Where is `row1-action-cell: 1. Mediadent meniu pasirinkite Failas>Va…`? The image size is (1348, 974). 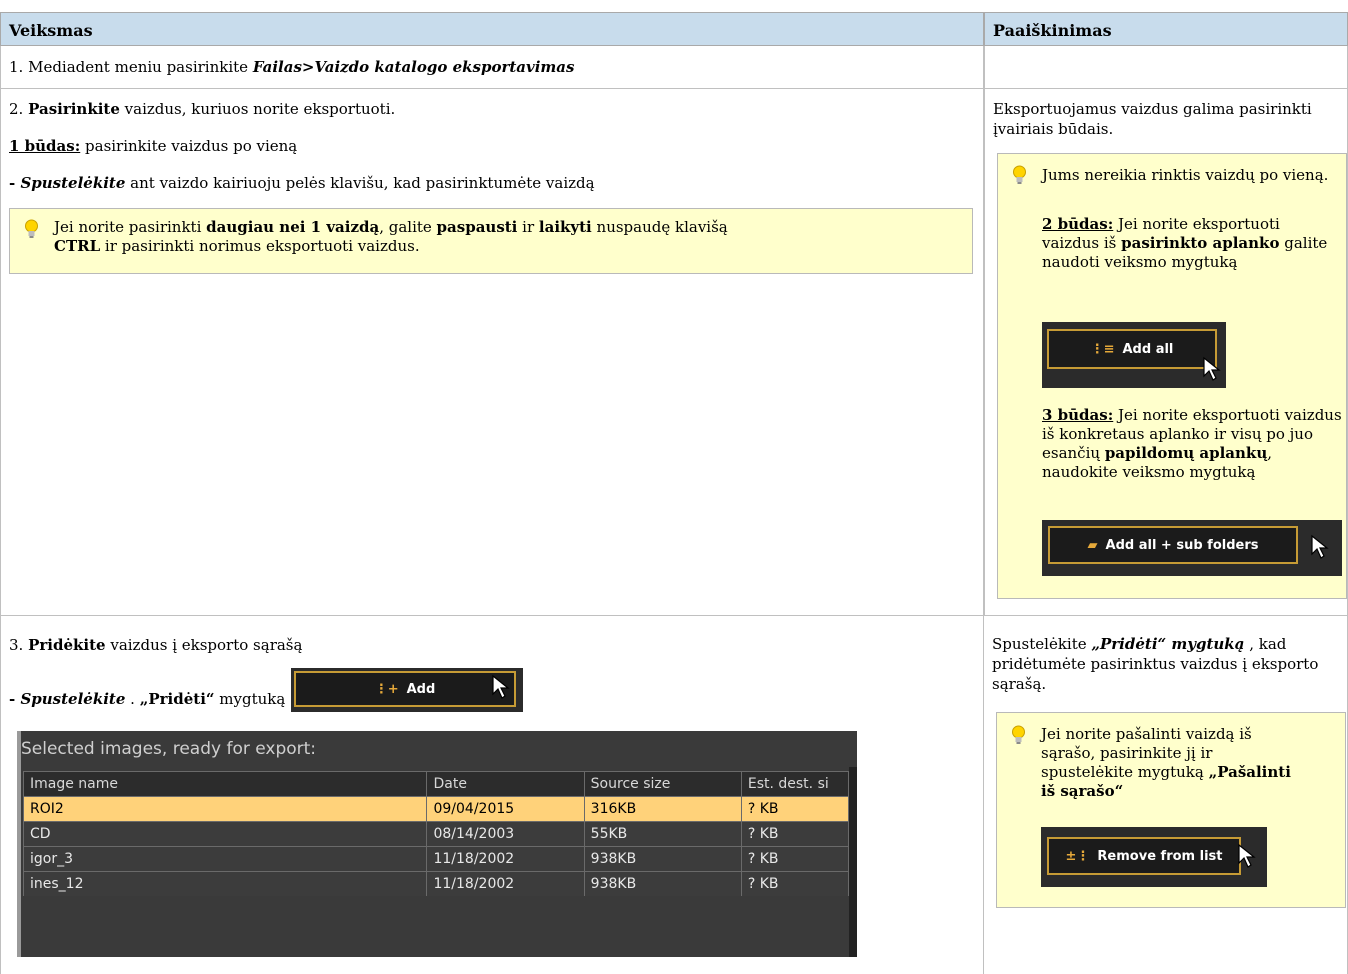
row1-action-cell: 1. Mediadent meniu pasirinkite Failas>Va… is located at coordinates (492, 67).